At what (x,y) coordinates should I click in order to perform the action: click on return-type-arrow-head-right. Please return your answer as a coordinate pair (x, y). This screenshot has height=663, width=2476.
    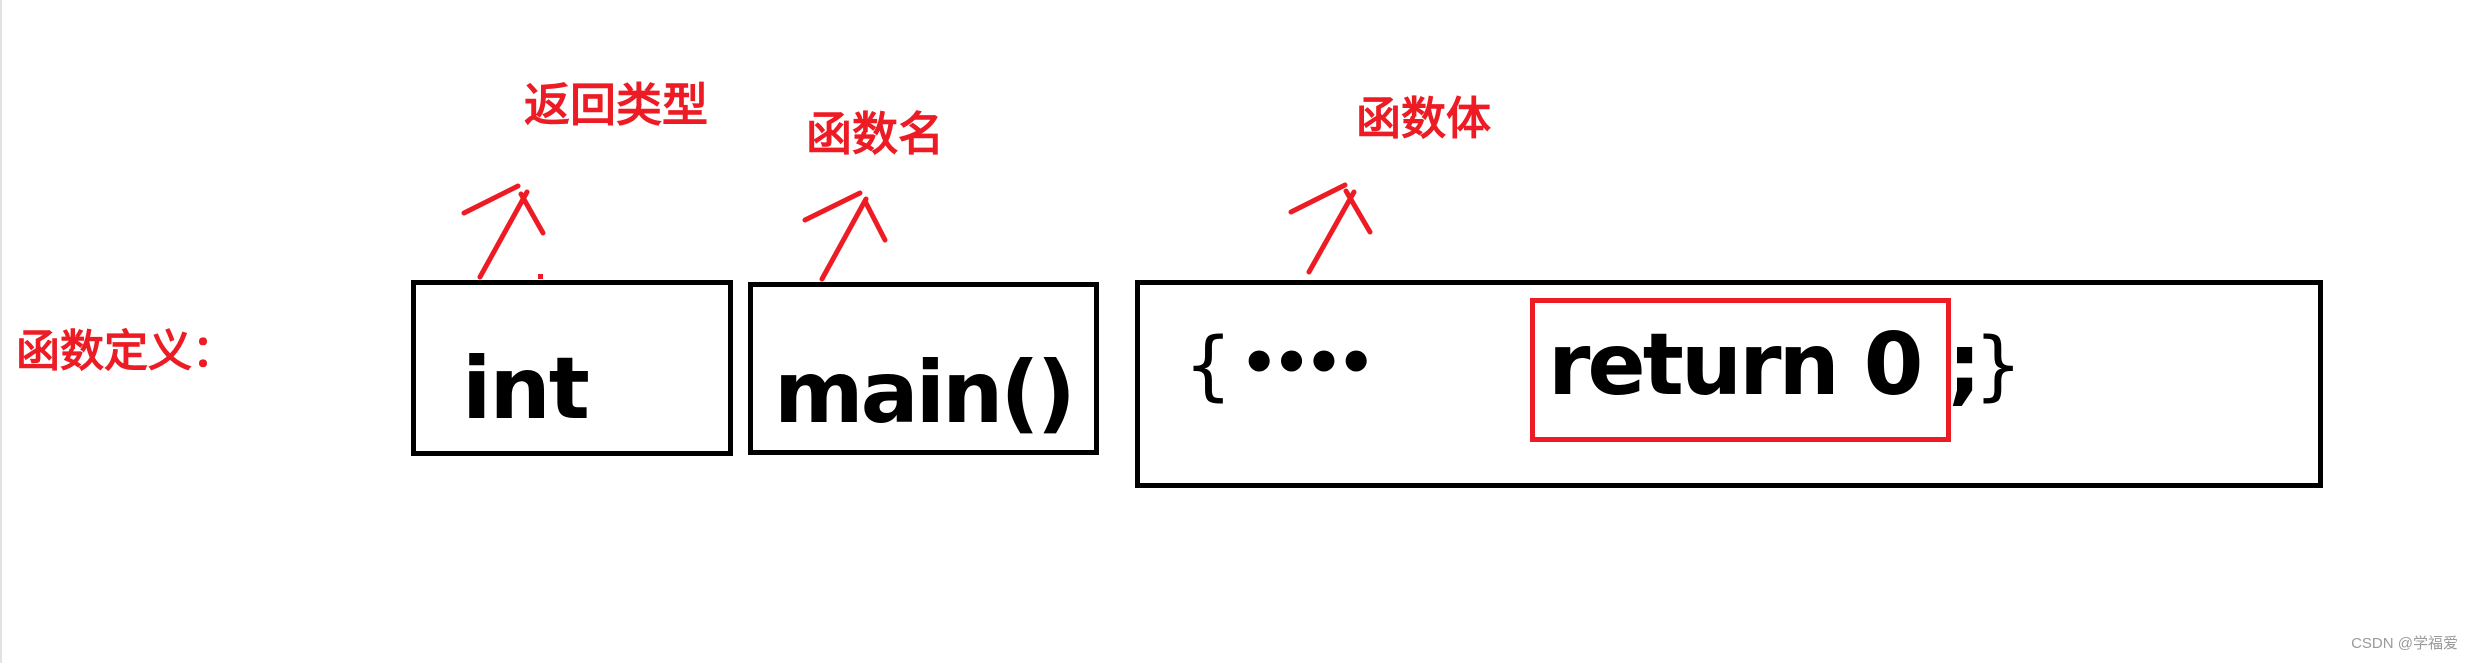
    Looking at the image, I should click on (532, 213).